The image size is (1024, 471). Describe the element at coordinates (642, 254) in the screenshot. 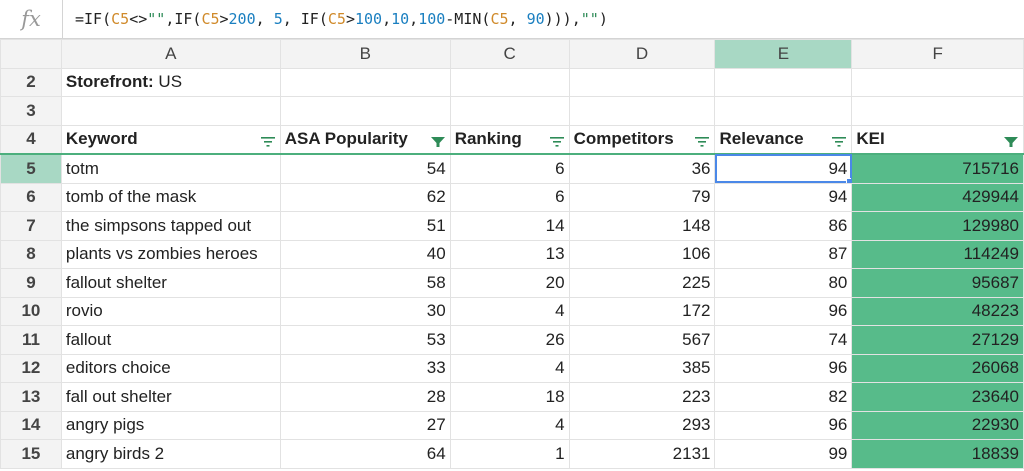

I see `cell-competitors: 106` at that location.